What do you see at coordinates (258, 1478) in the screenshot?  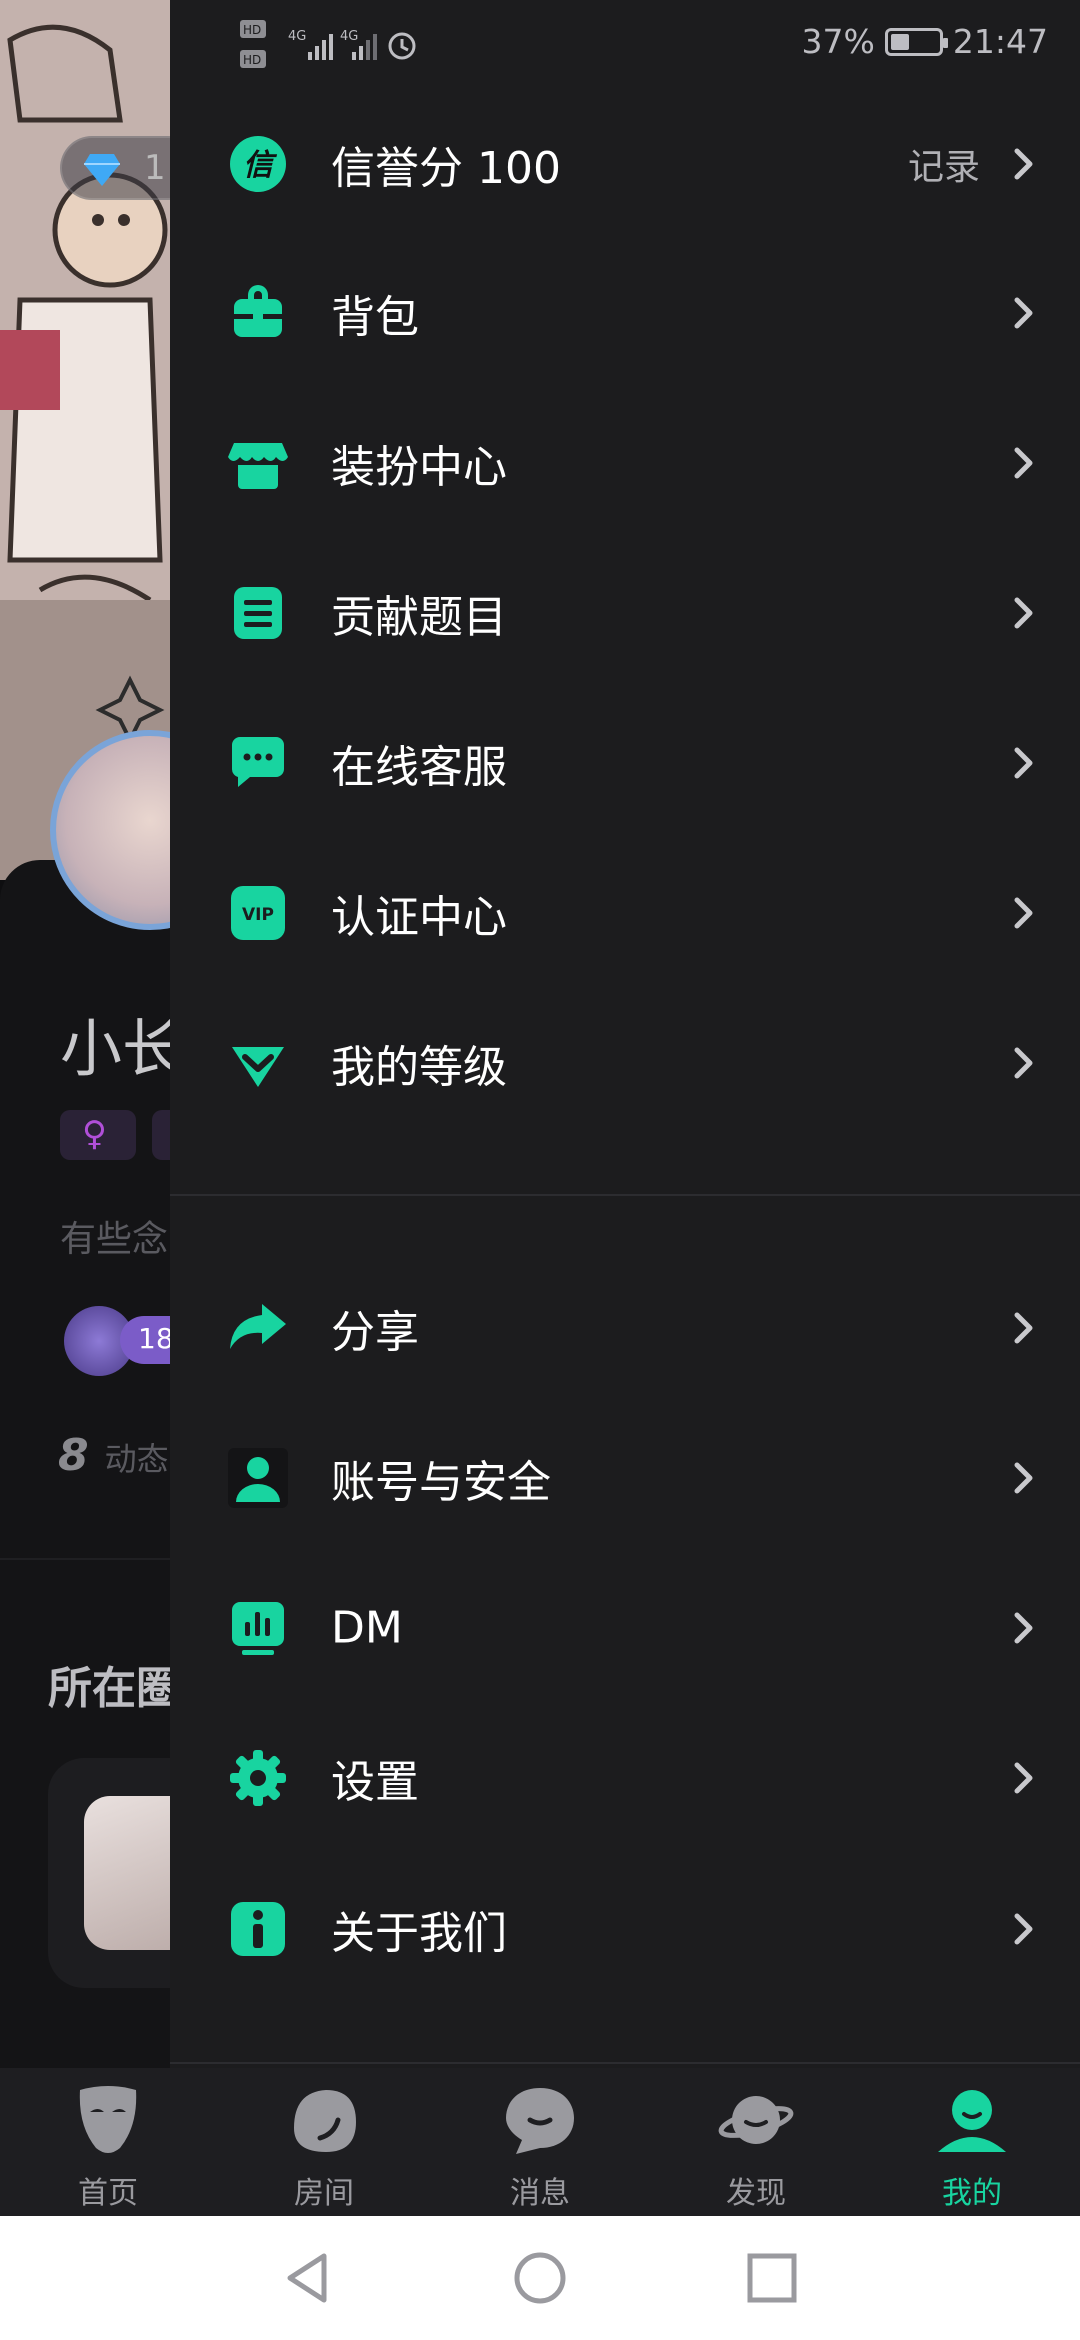 I see `user-icon` at bounding box center [258, 1478].